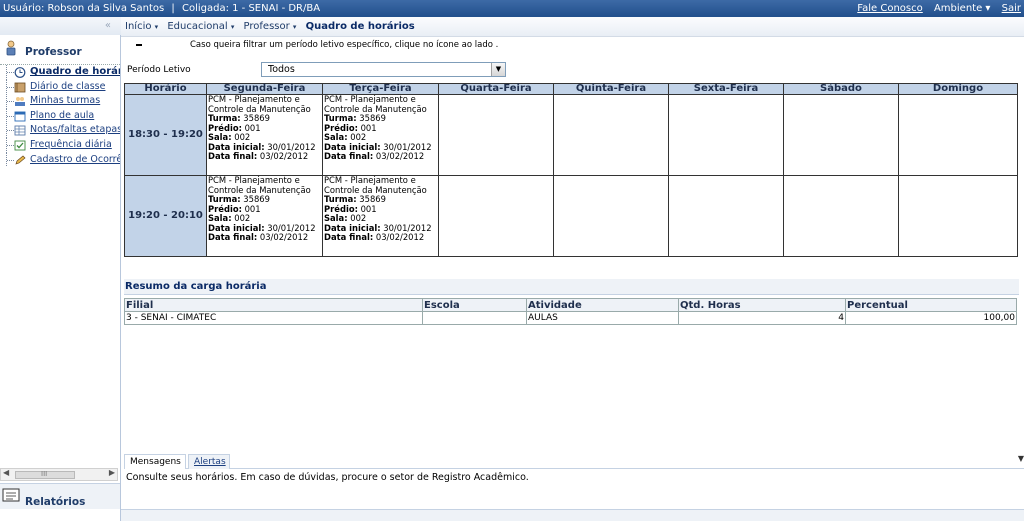  What do you see at coordinates (165, 216) in the screenshot?
I see `time-slot: 19:20 - 20:10` at bounding box center [165, 216].